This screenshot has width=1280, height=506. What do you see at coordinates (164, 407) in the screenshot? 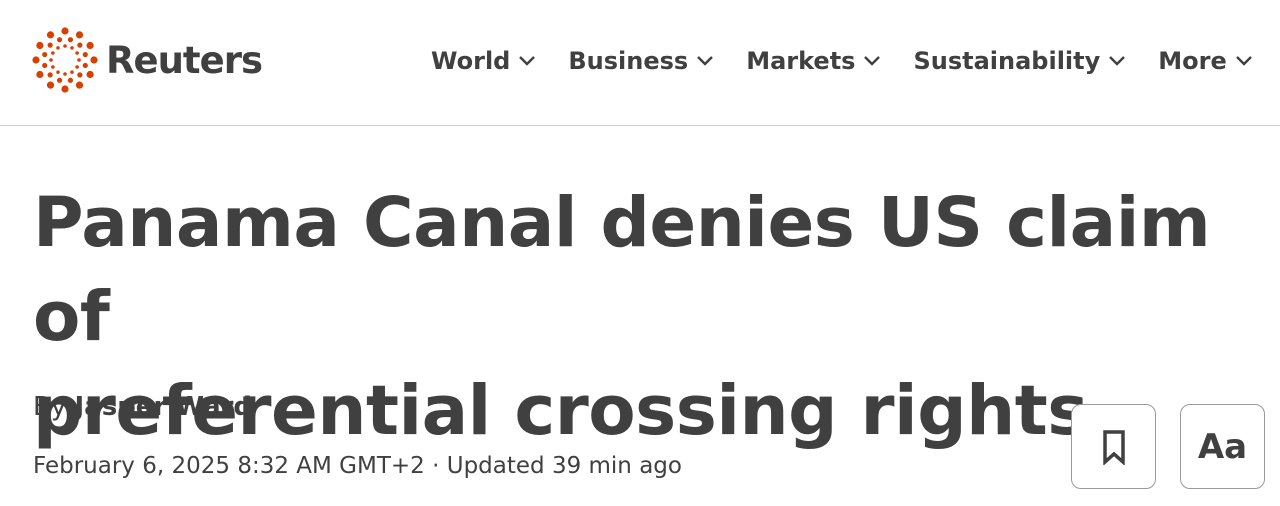
I see `author-link: Jasper Ward` at bounding box center [164, 407].